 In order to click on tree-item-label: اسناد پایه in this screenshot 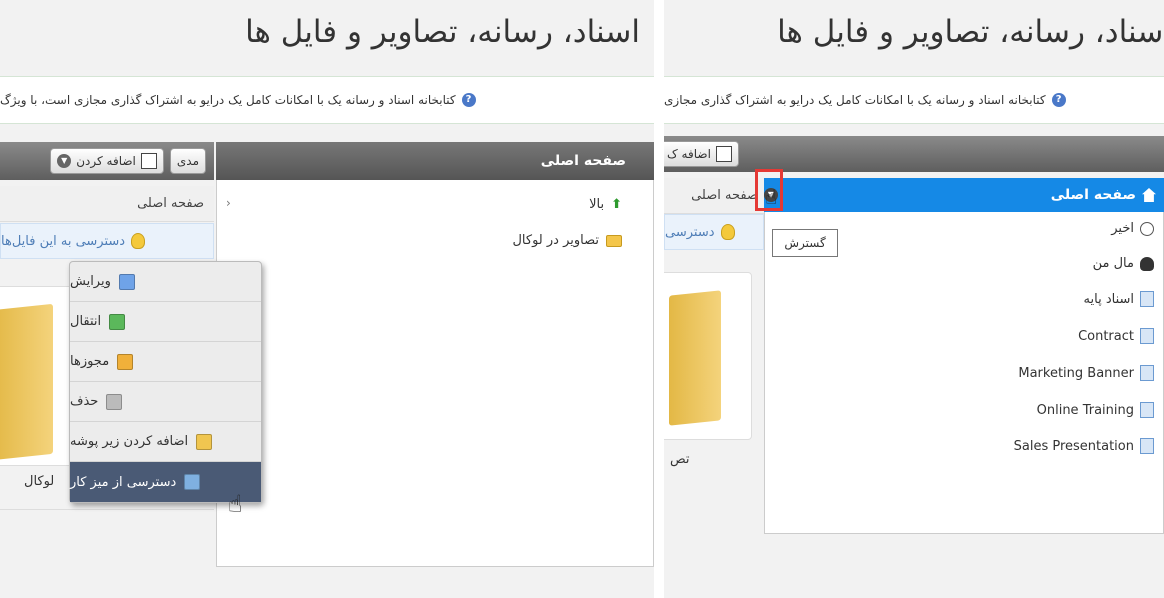, I will do `click(1108, 299)`.